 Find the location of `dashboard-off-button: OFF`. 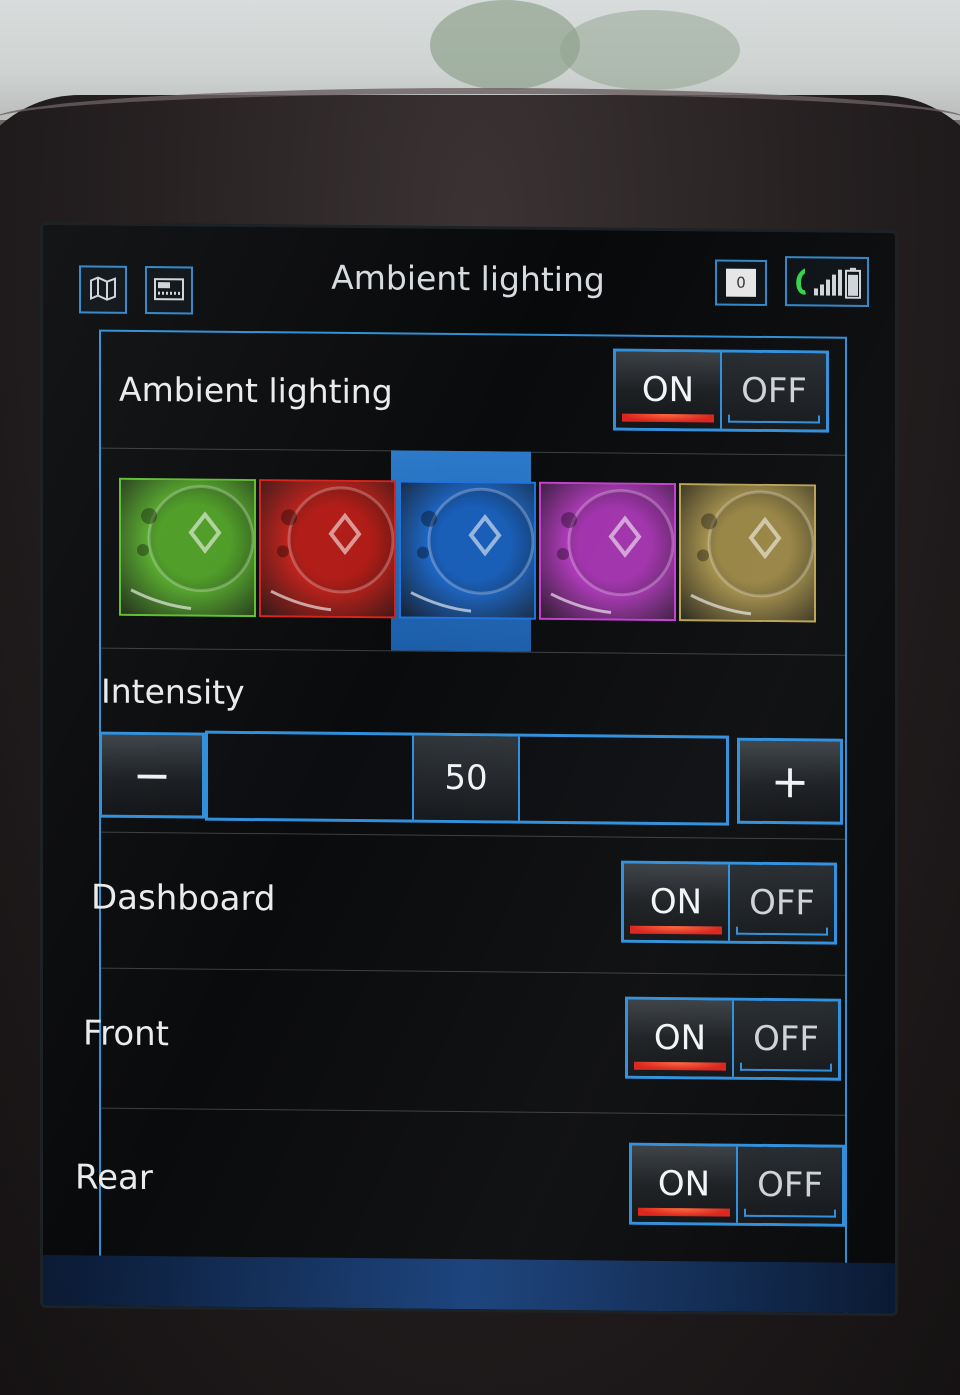

dashboard-off-button: OFF is located at coordinates (782, 903).